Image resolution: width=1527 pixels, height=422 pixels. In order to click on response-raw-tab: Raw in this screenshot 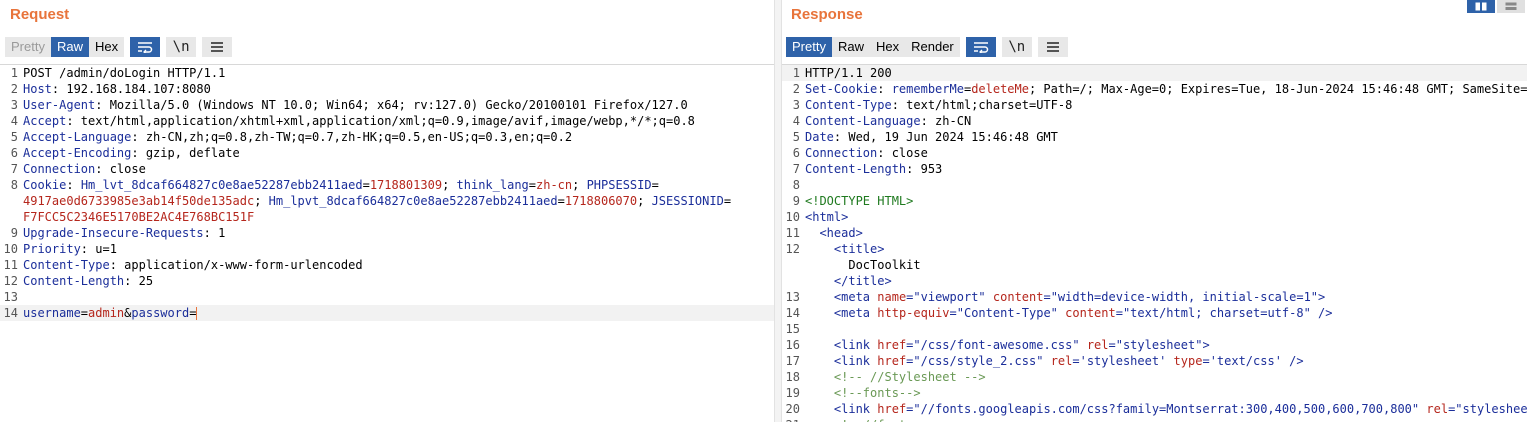, I will do `click(850, 47)`.